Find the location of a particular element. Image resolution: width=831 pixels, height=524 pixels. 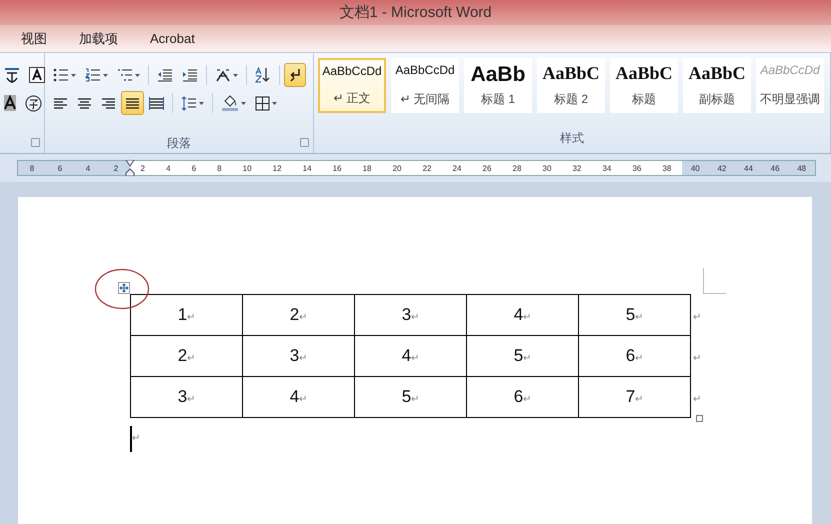

ruler-number: 32 is located at coordinates (577, 168).